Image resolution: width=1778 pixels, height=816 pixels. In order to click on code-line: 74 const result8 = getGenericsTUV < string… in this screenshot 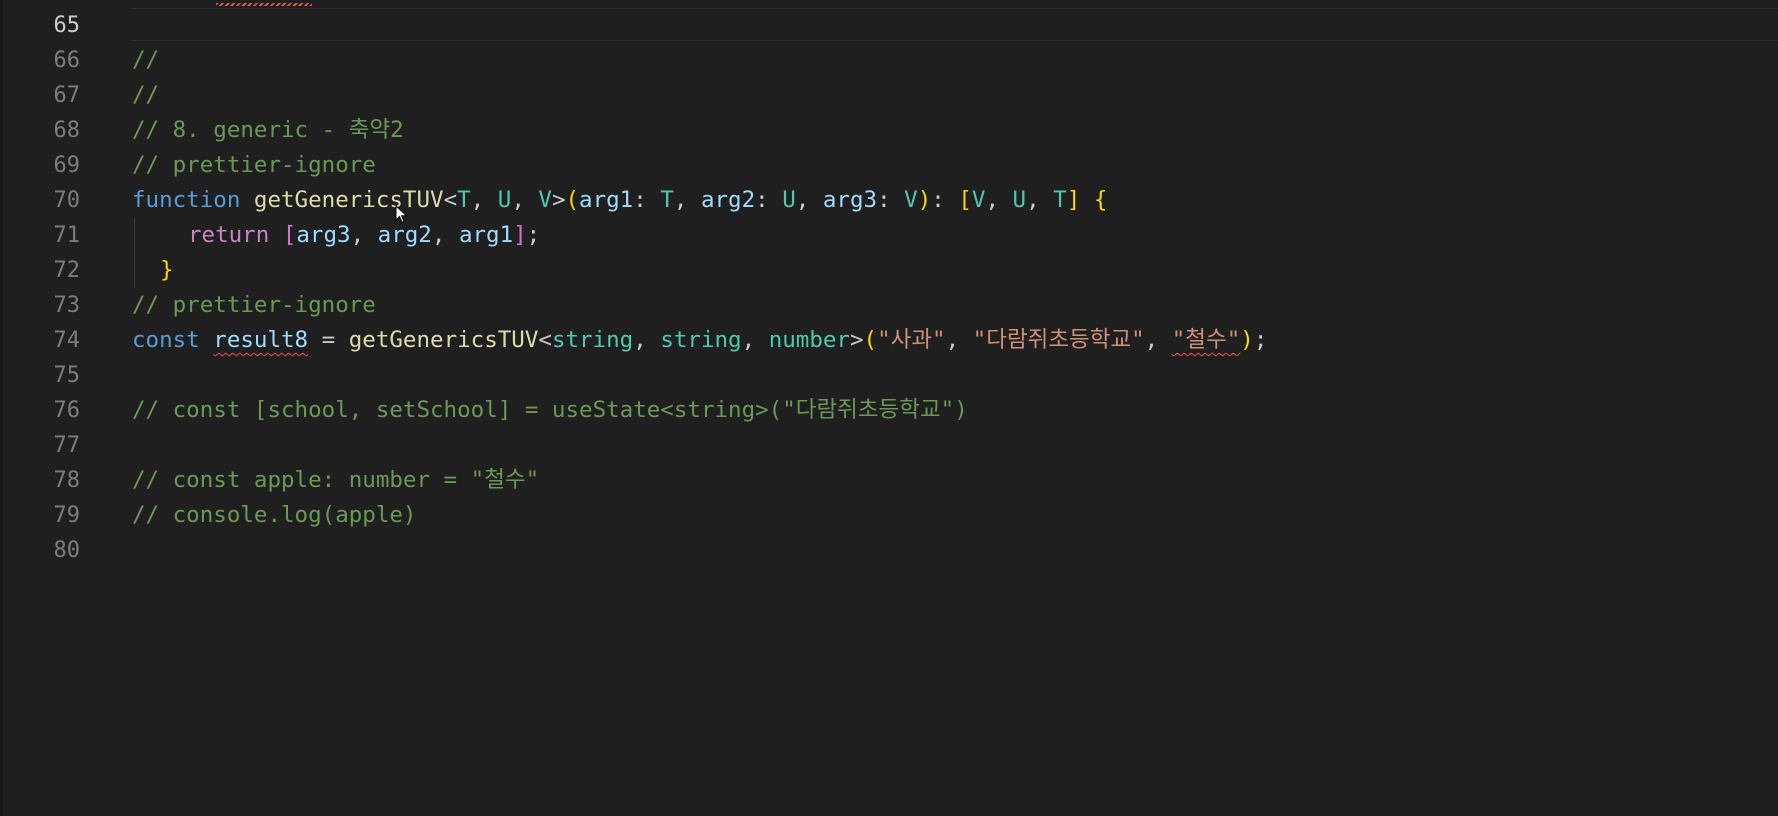, I will do `click(889, 340)`.